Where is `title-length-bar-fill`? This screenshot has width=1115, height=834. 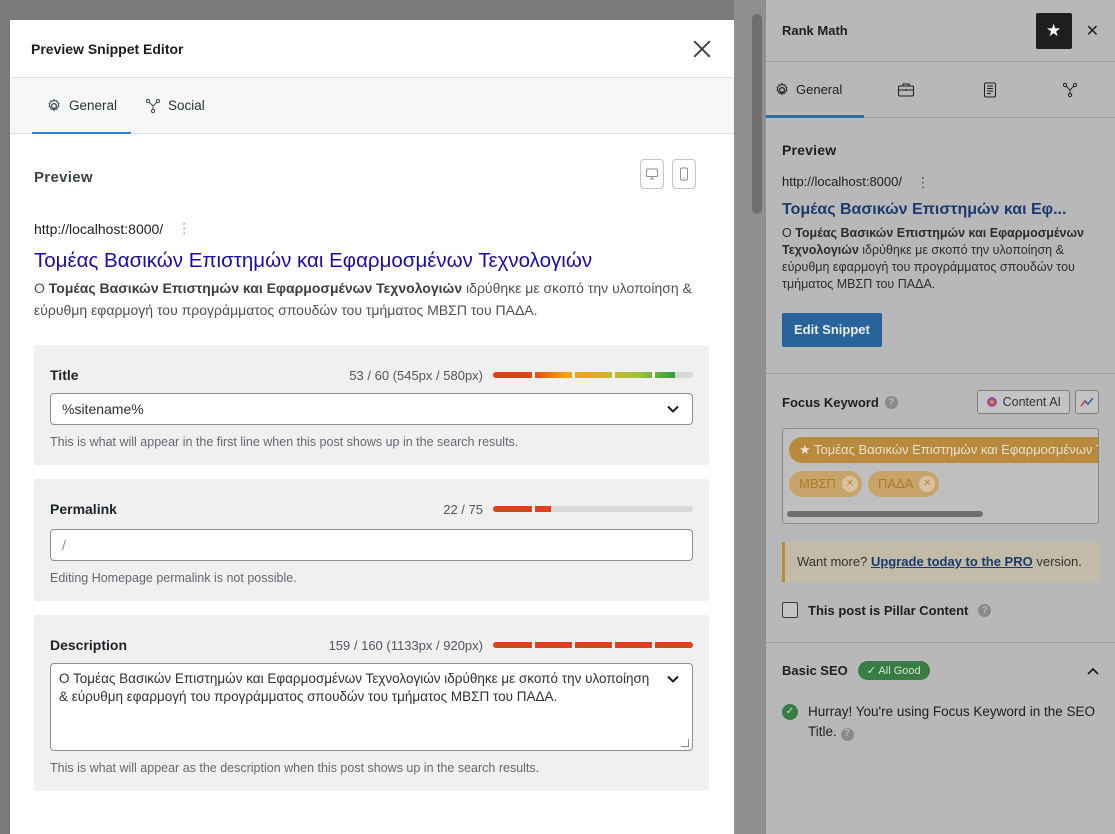
title-length-bar-fill is located at coordinates (584, 375).